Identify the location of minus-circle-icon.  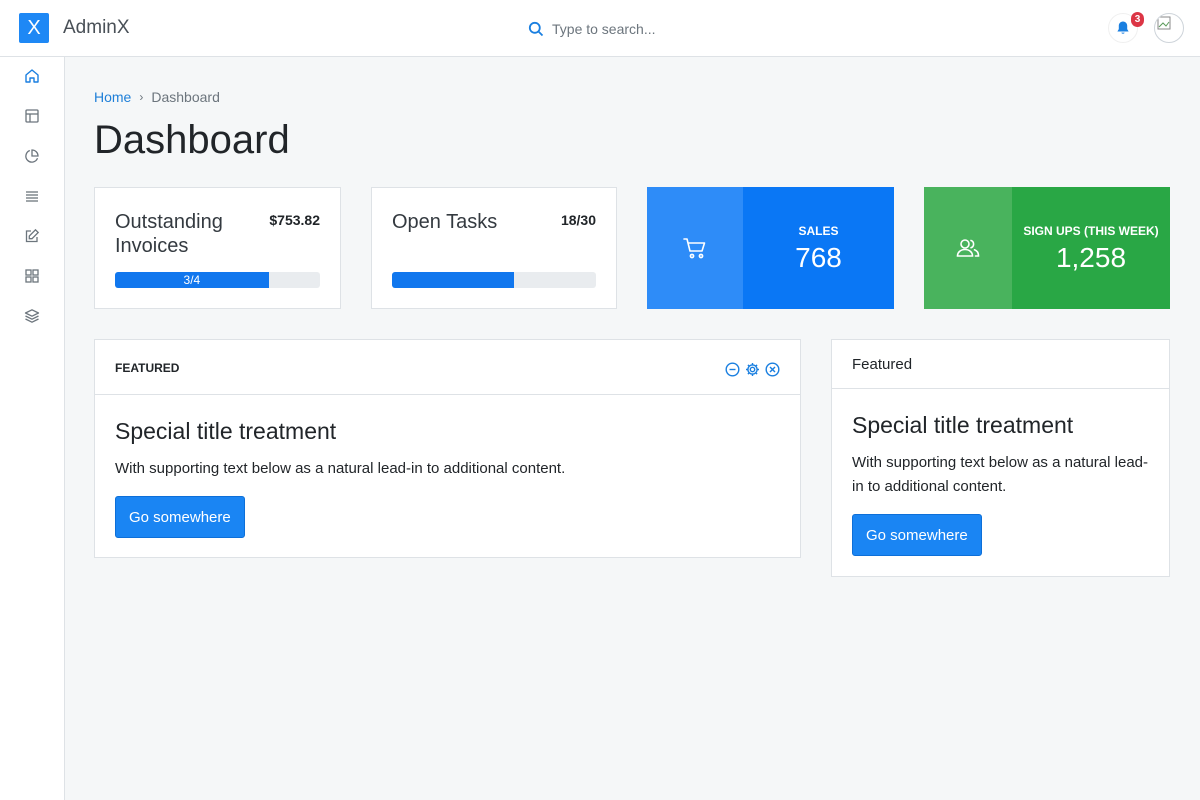
(732, 369).